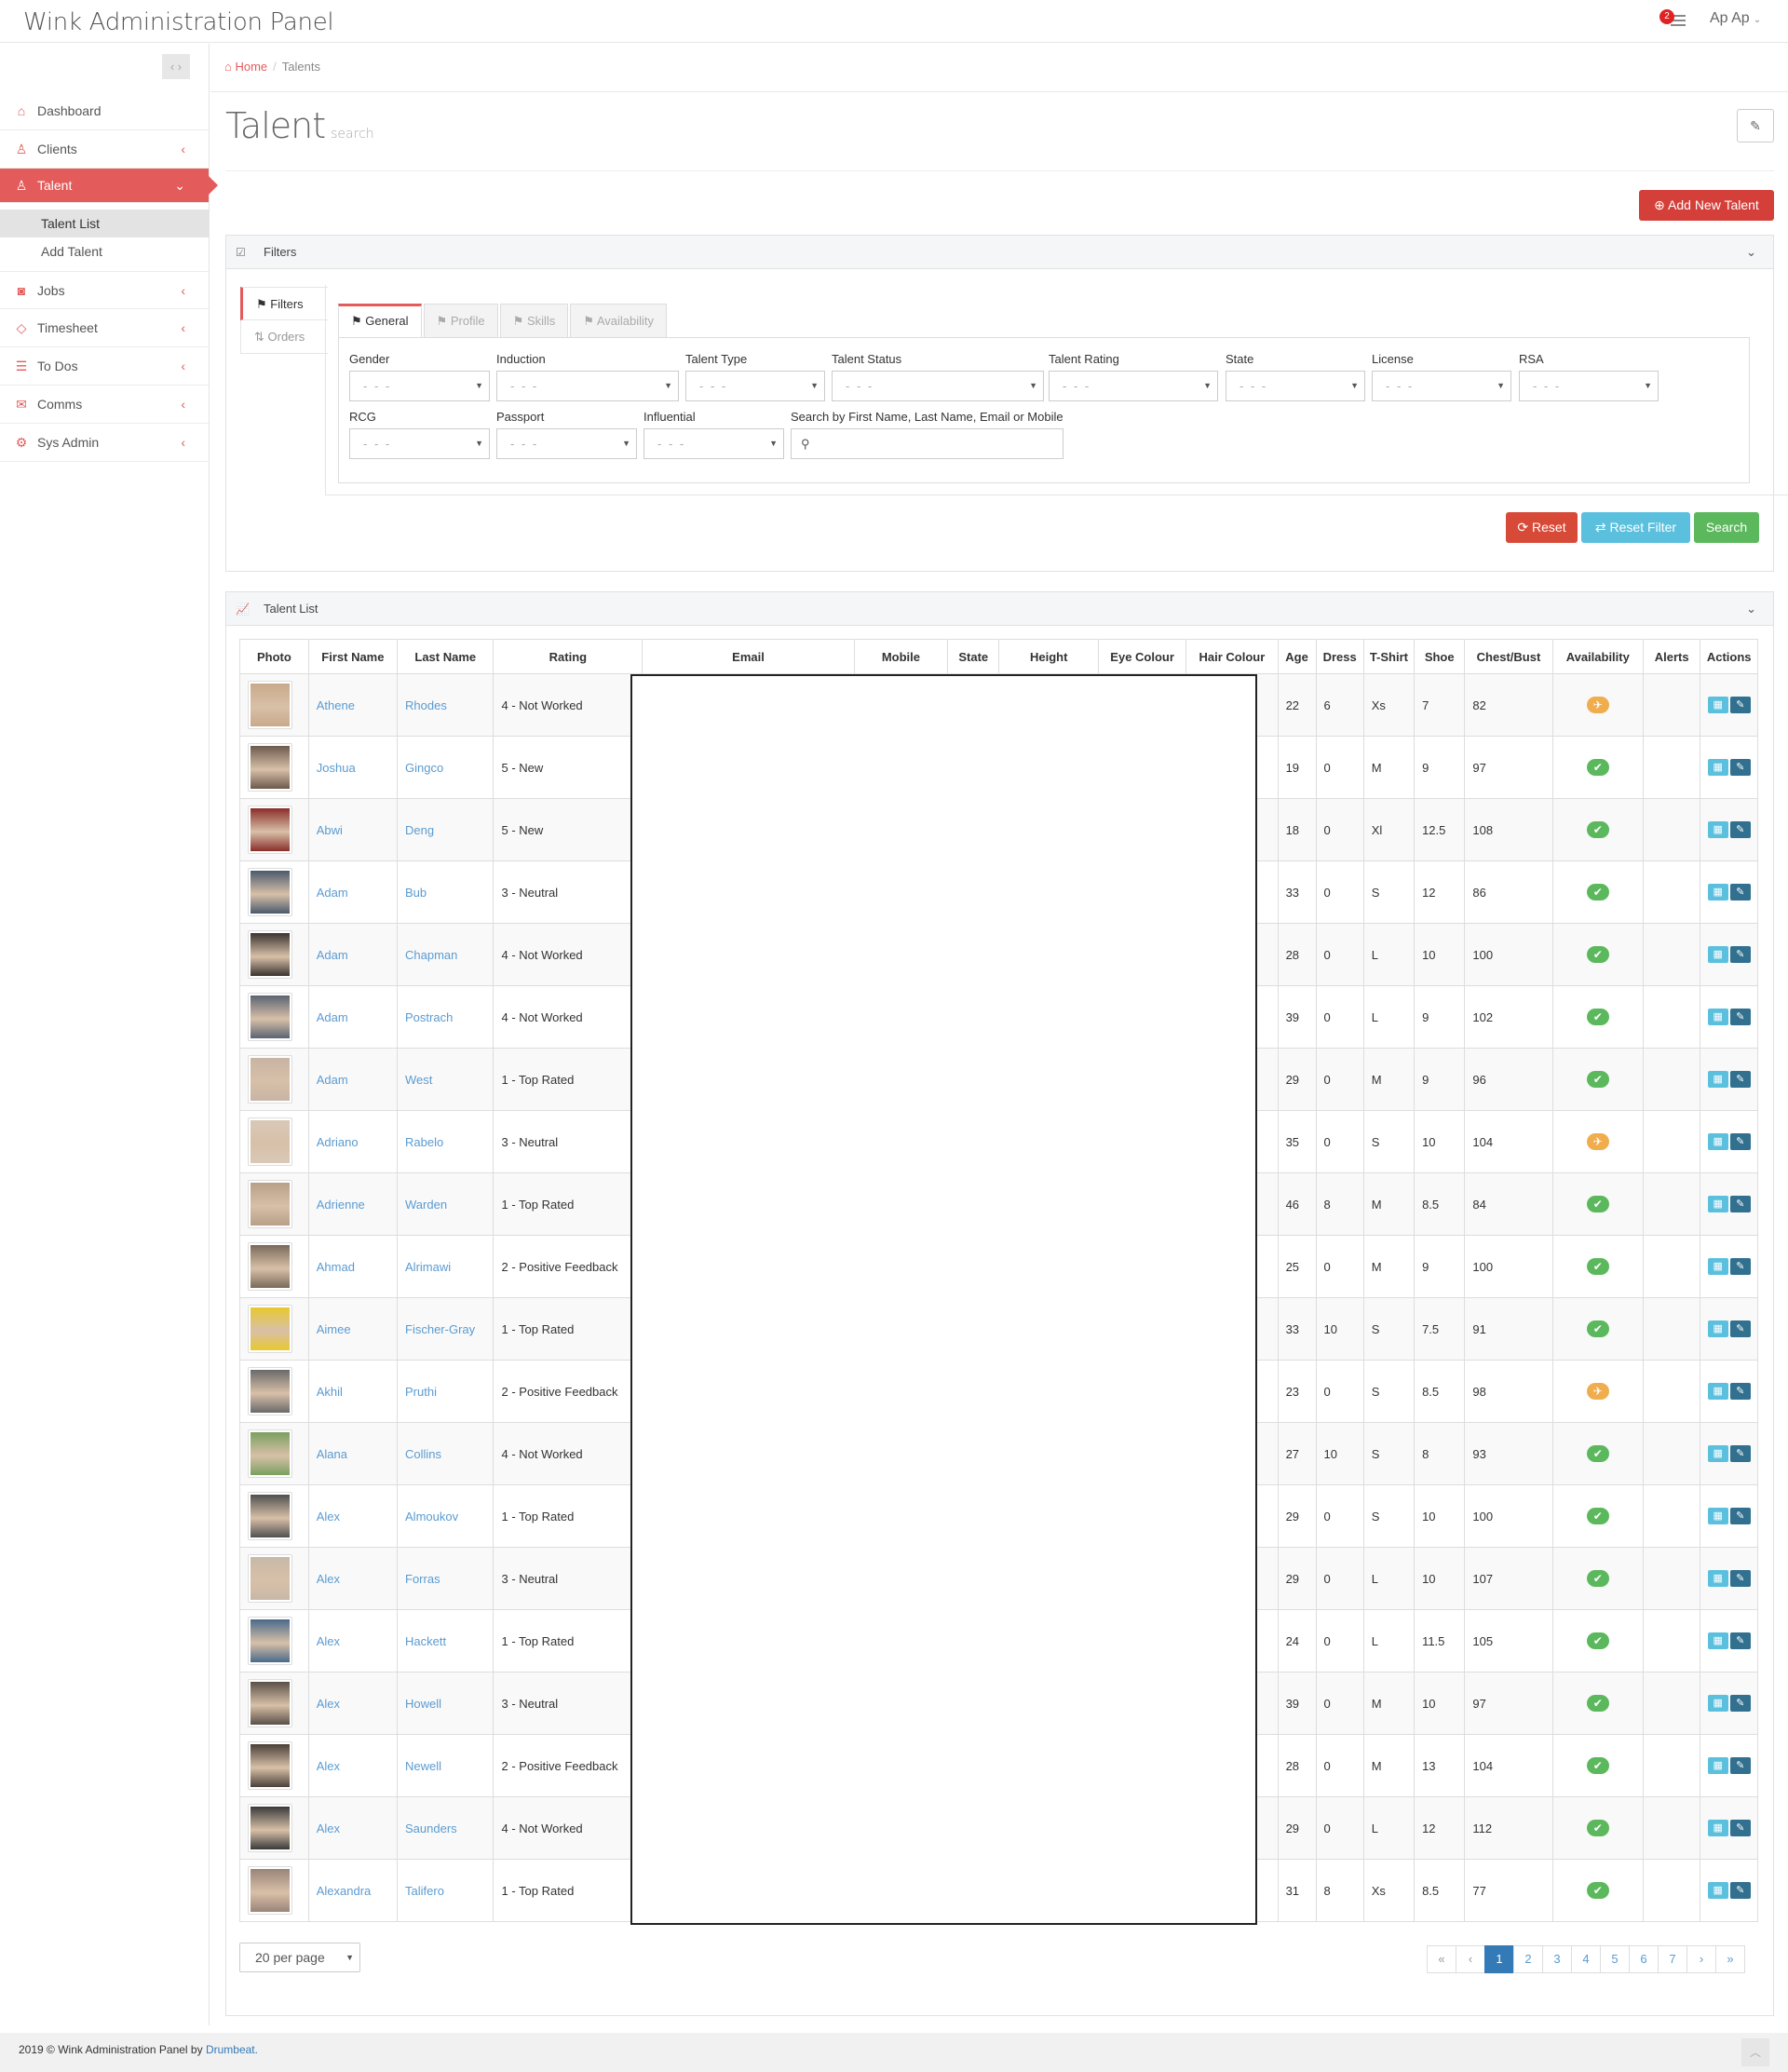 Image resolution: width=1788 pixels, height=2072 pixels. I want to click on induction-select: - - - ▼, so click(587, 386).